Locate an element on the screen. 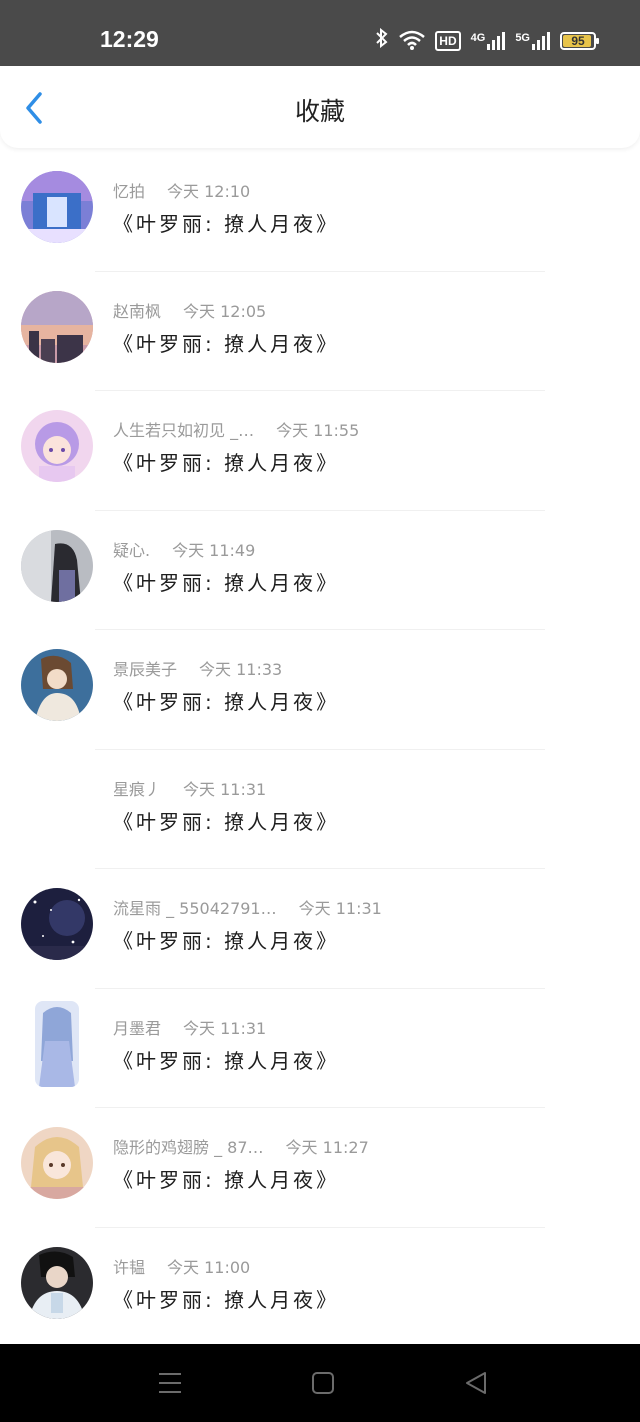  back-triangle-icon is located at coordinates (476, 1383).